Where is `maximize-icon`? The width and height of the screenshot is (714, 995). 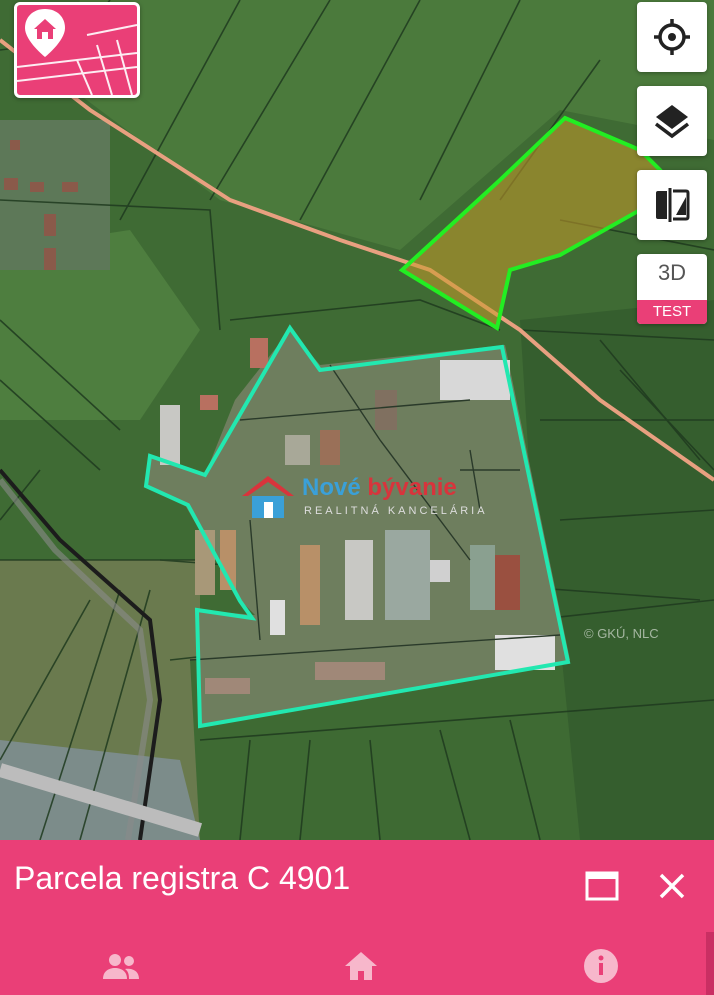
maximize-icon is located at coordinates (602, 886).